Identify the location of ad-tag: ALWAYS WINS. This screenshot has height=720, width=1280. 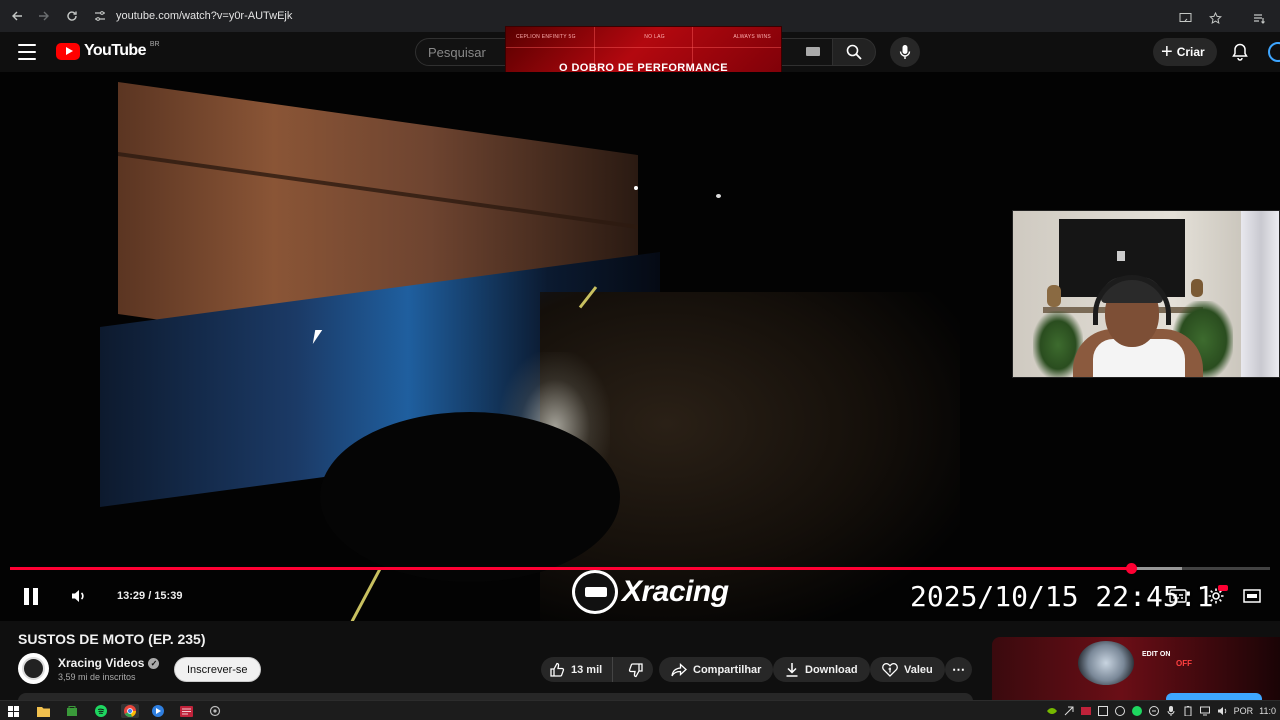
(752, 37).